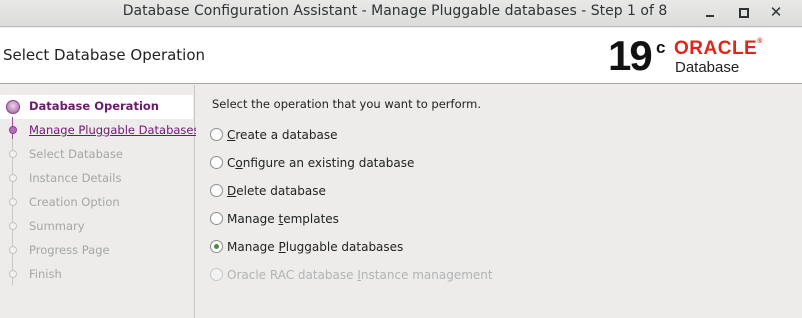 Image resolution: width=802 pixels, height=318 pixels. Describe the element at coordinates (216, 246) in the screenshot. I see `radio-button-selected` at that location.